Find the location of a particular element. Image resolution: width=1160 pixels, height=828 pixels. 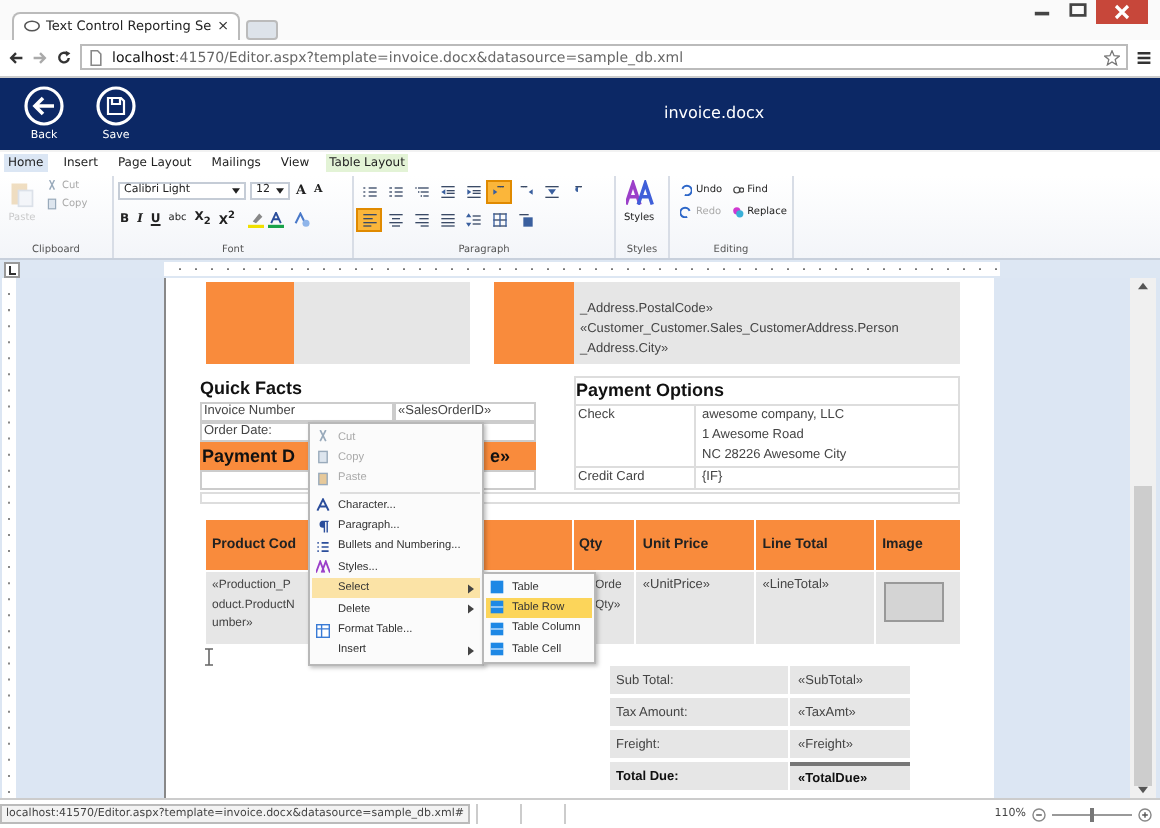

line-spacing-icon is located at coordinates (473, 219).